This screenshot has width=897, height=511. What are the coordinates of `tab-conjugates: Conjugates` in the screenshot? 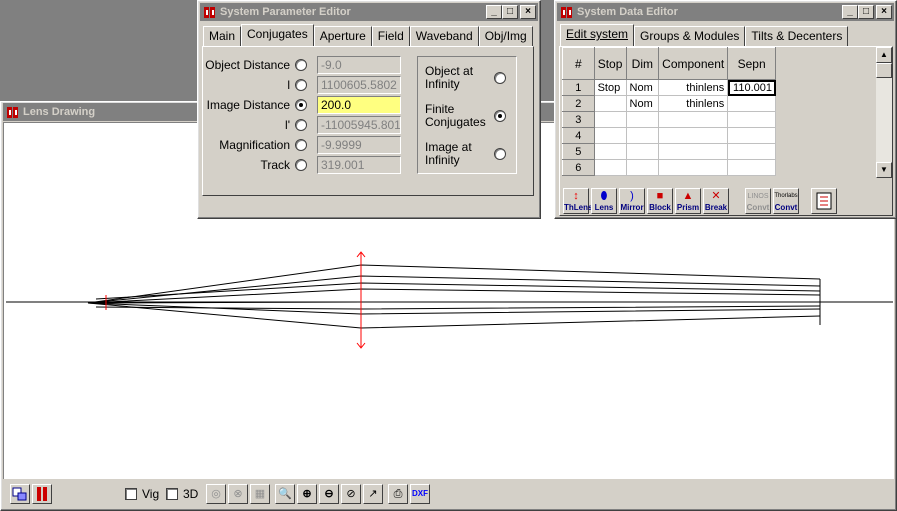 It's located at (277, 35).